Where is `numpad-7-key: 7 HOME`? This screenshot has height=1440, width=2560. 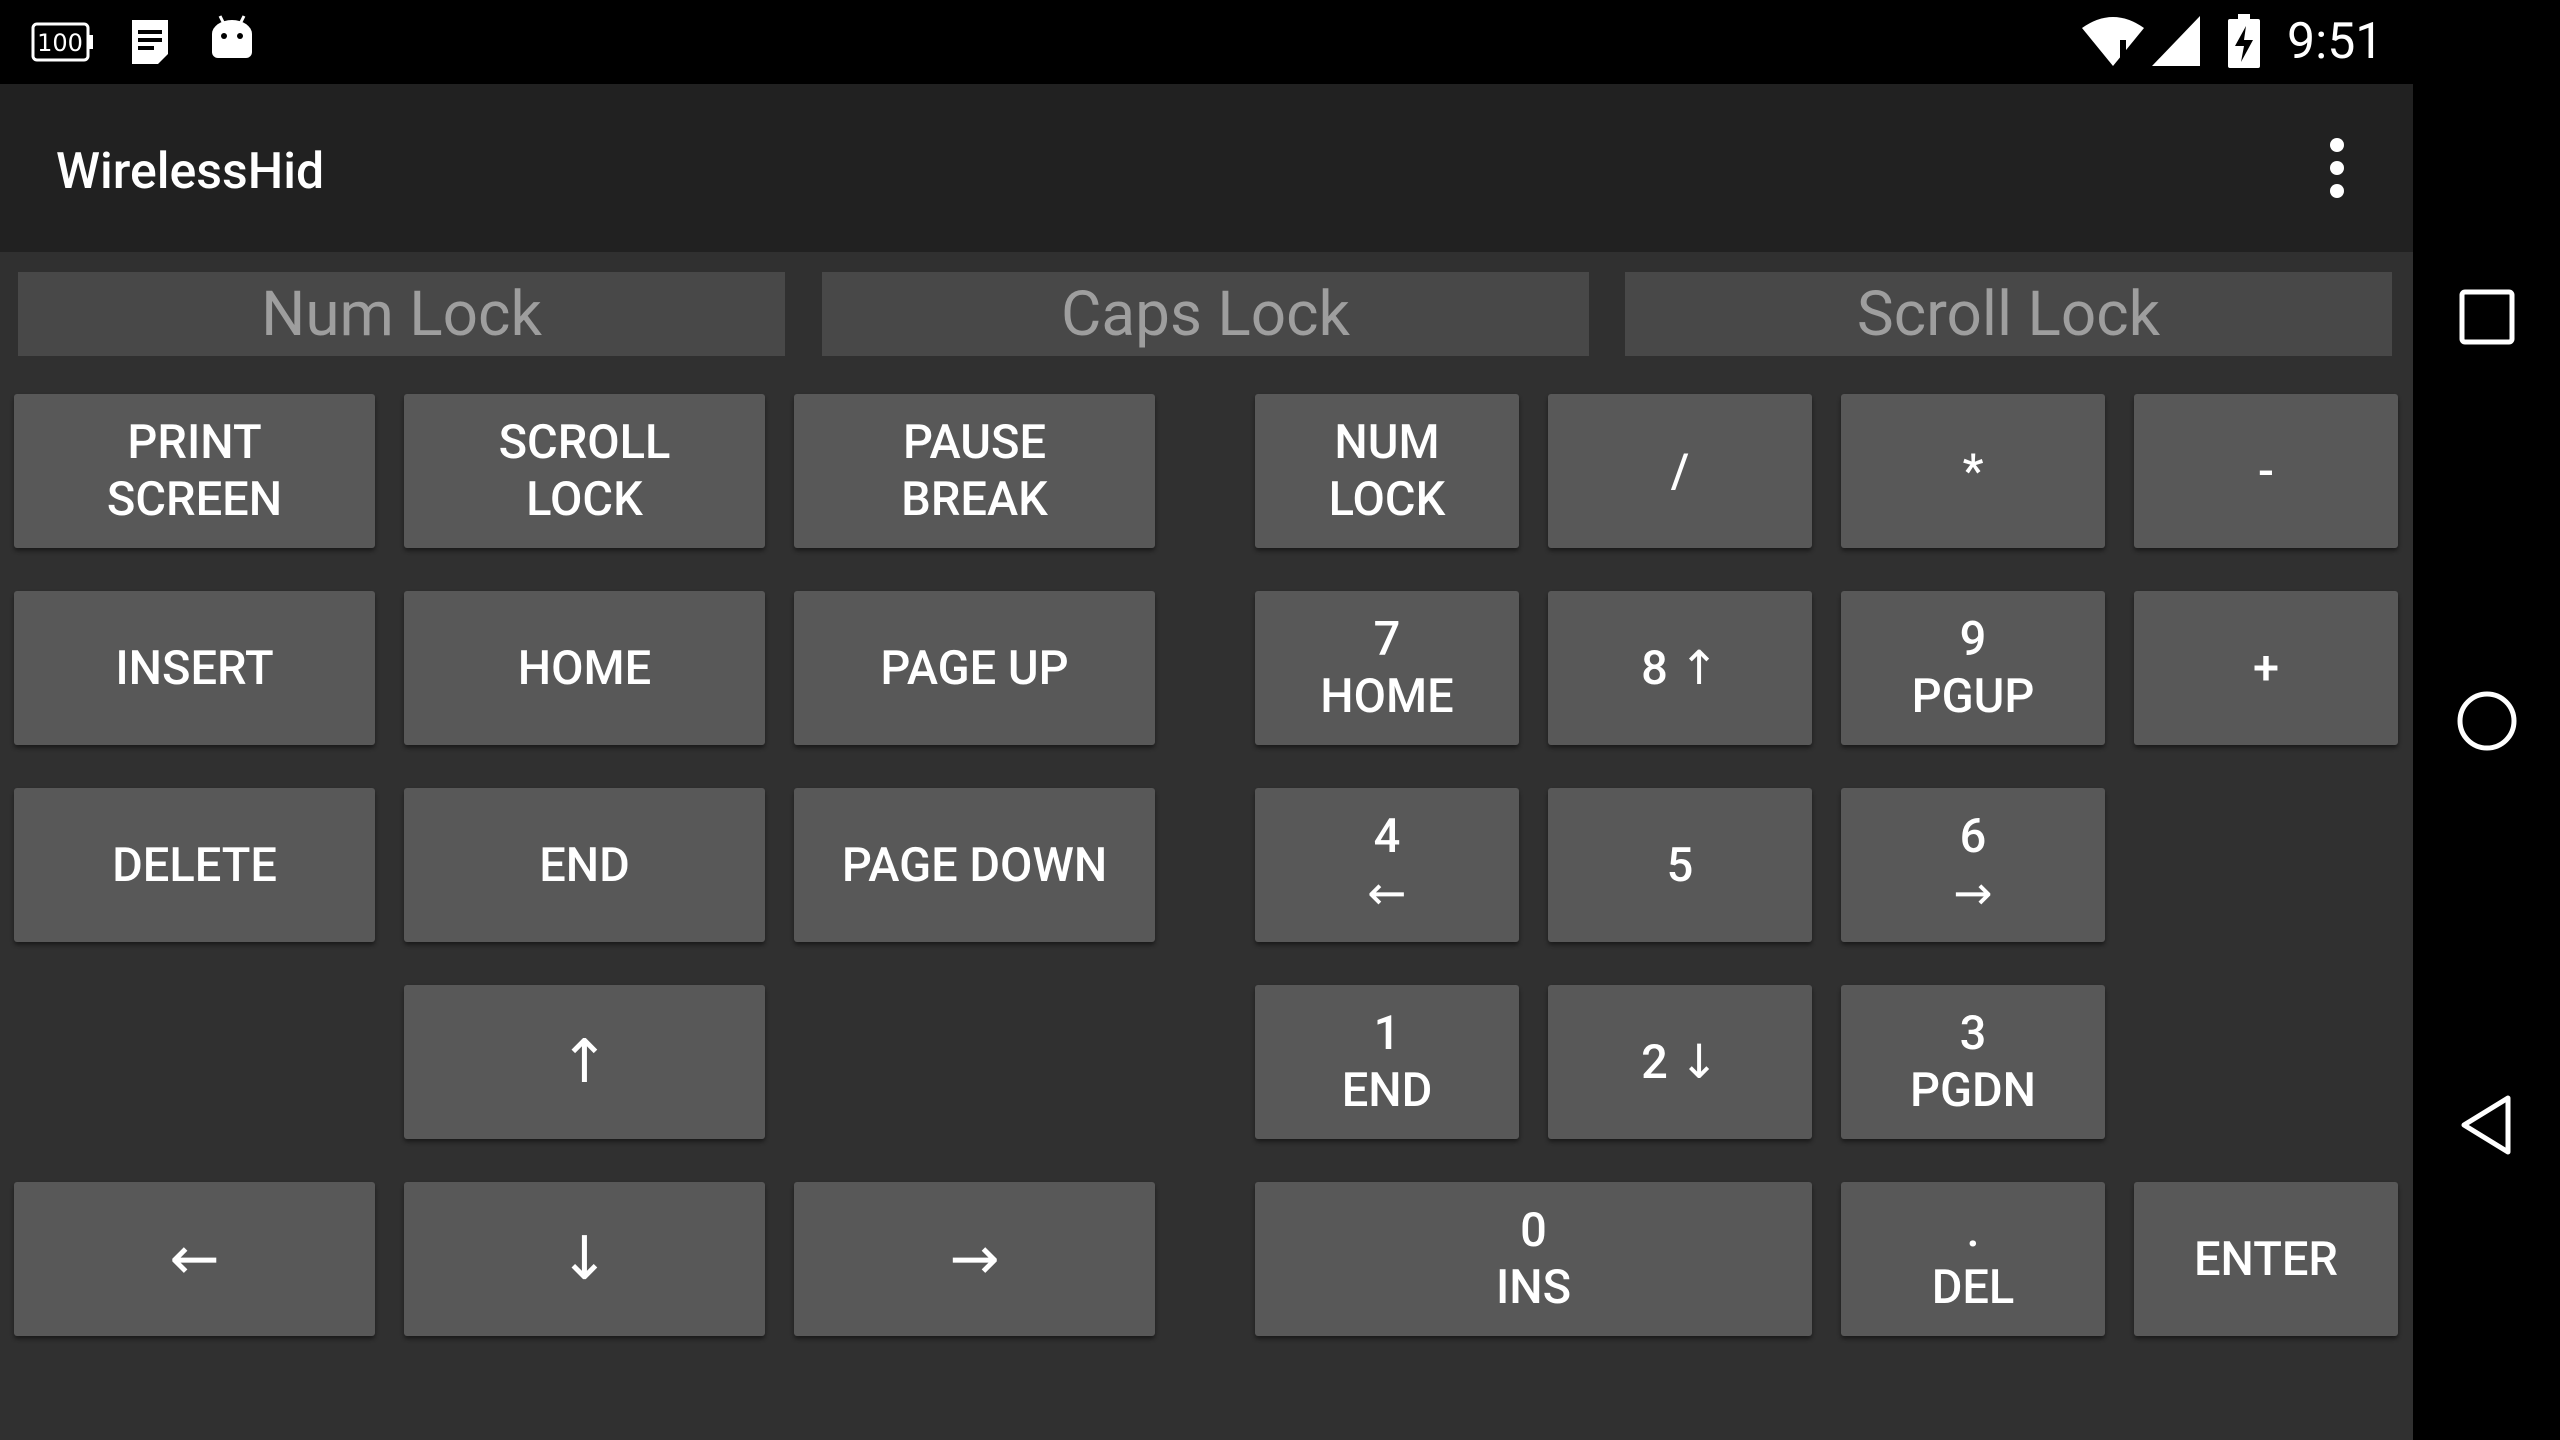 numpad-7-key: 7 HOME is located at coordinates (1387, 668).